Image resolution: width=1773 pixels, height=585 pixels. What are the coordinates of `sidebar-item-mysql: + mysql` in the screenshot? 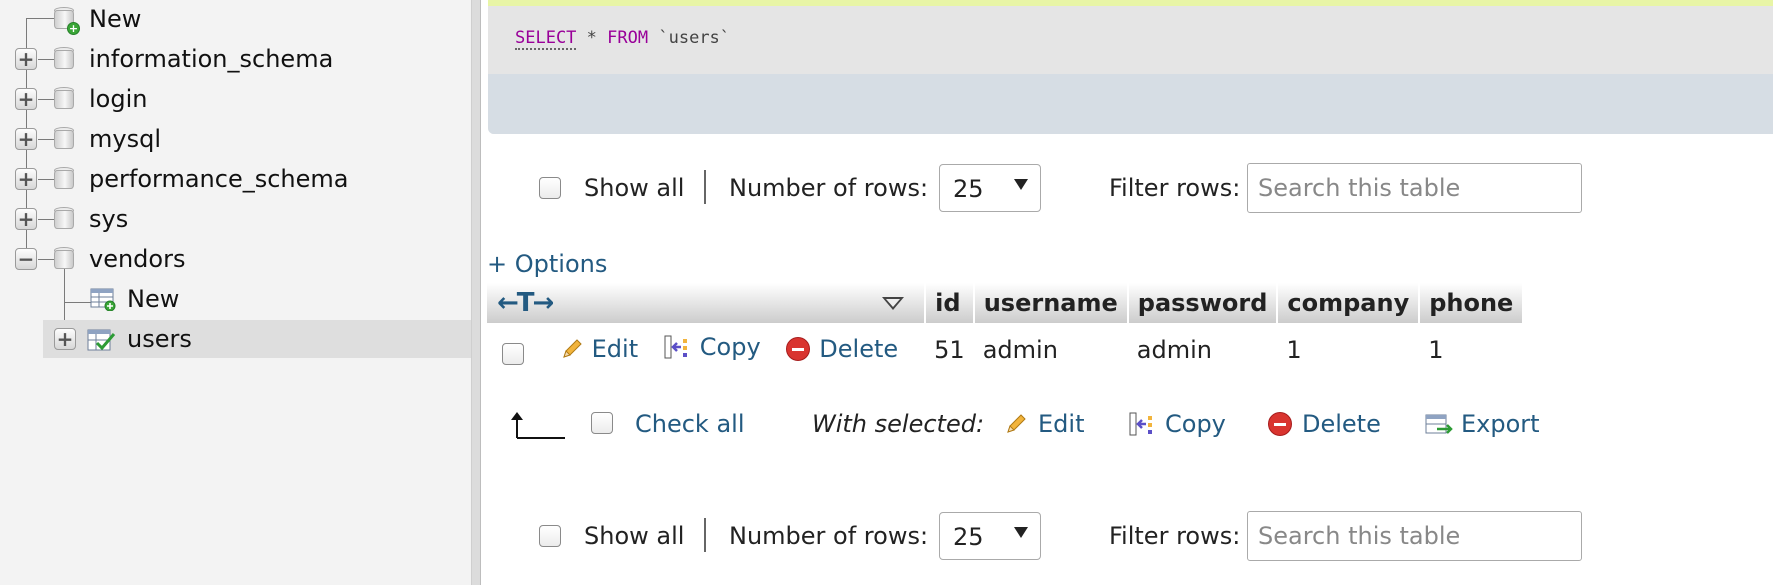 It's located at (235, 139).